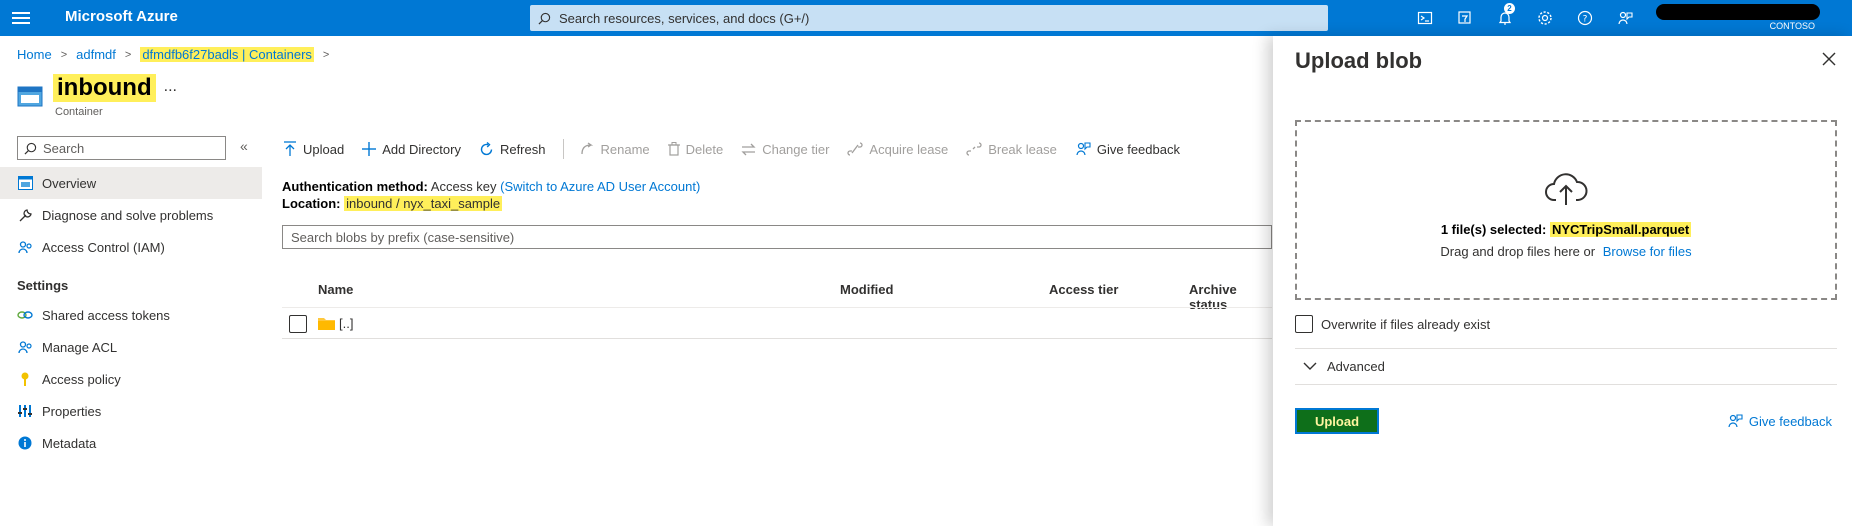 This screenshot has width=1852, height=526. I want to click on search-icon, so click(30, 148).